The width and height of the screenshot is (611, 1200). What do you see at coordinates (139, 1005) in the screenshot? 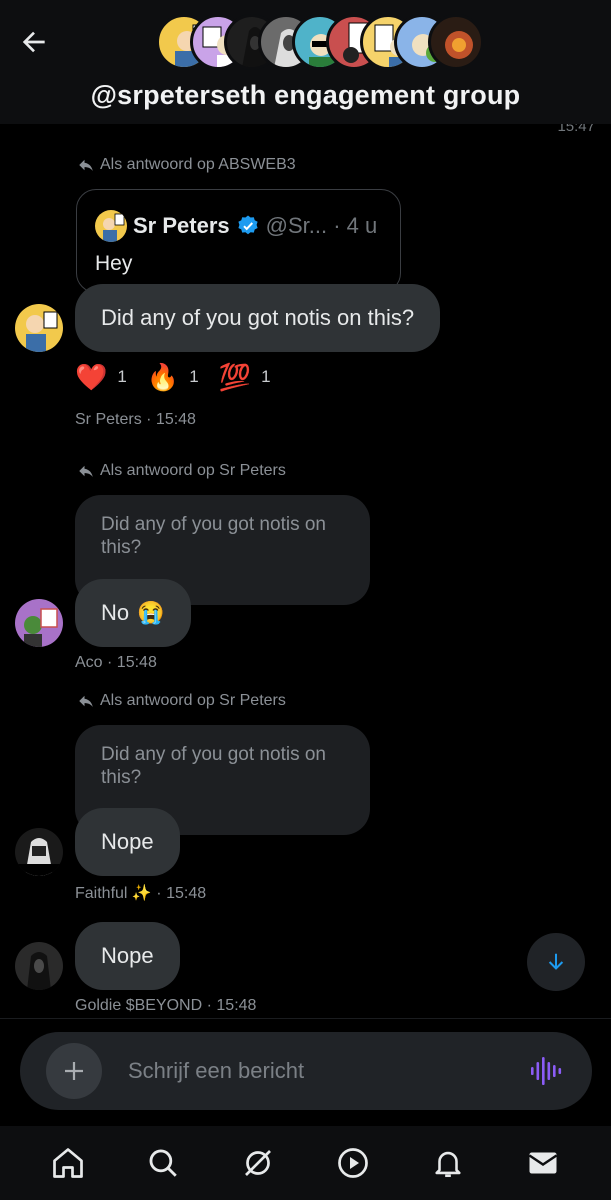
I see `author-name: Goldie $BEYOND` at bounding box center [139, 1005].